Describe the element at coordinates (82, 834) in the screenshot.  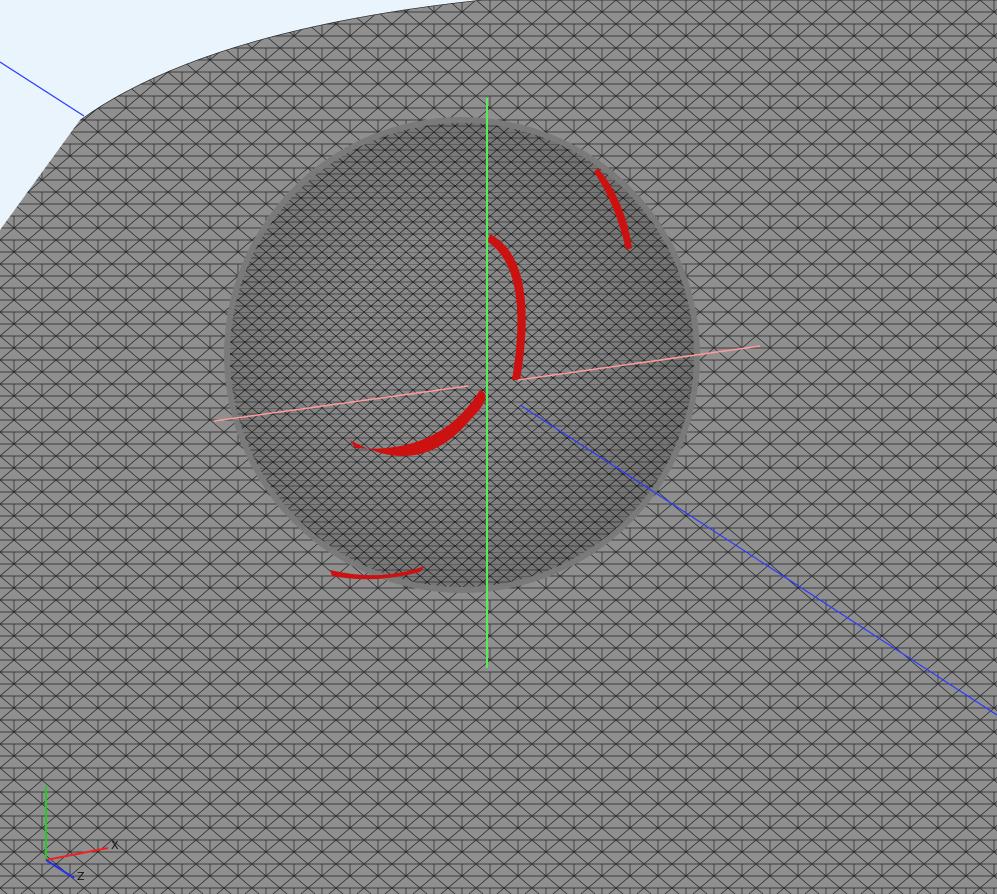
I see `orientation-triad: X Z` at that location.